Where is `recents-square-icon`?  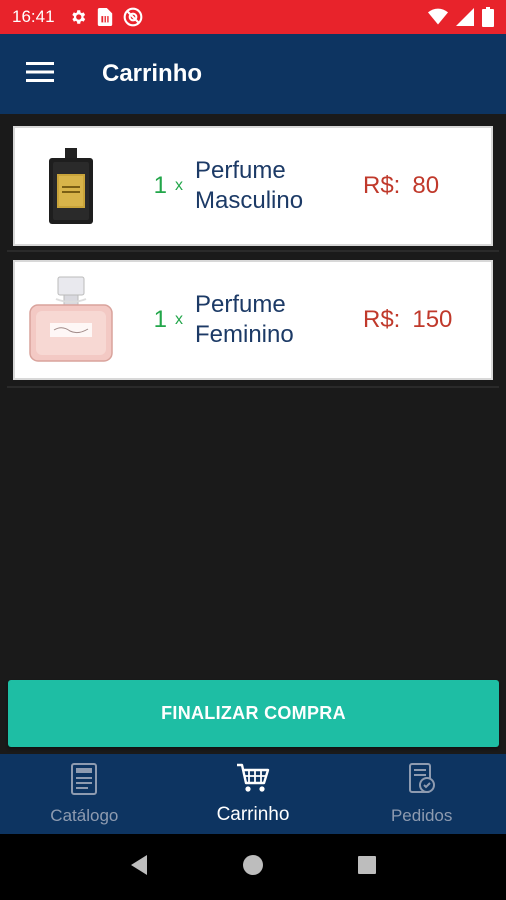
recents-square-icon is located at coordinates (367, 867).